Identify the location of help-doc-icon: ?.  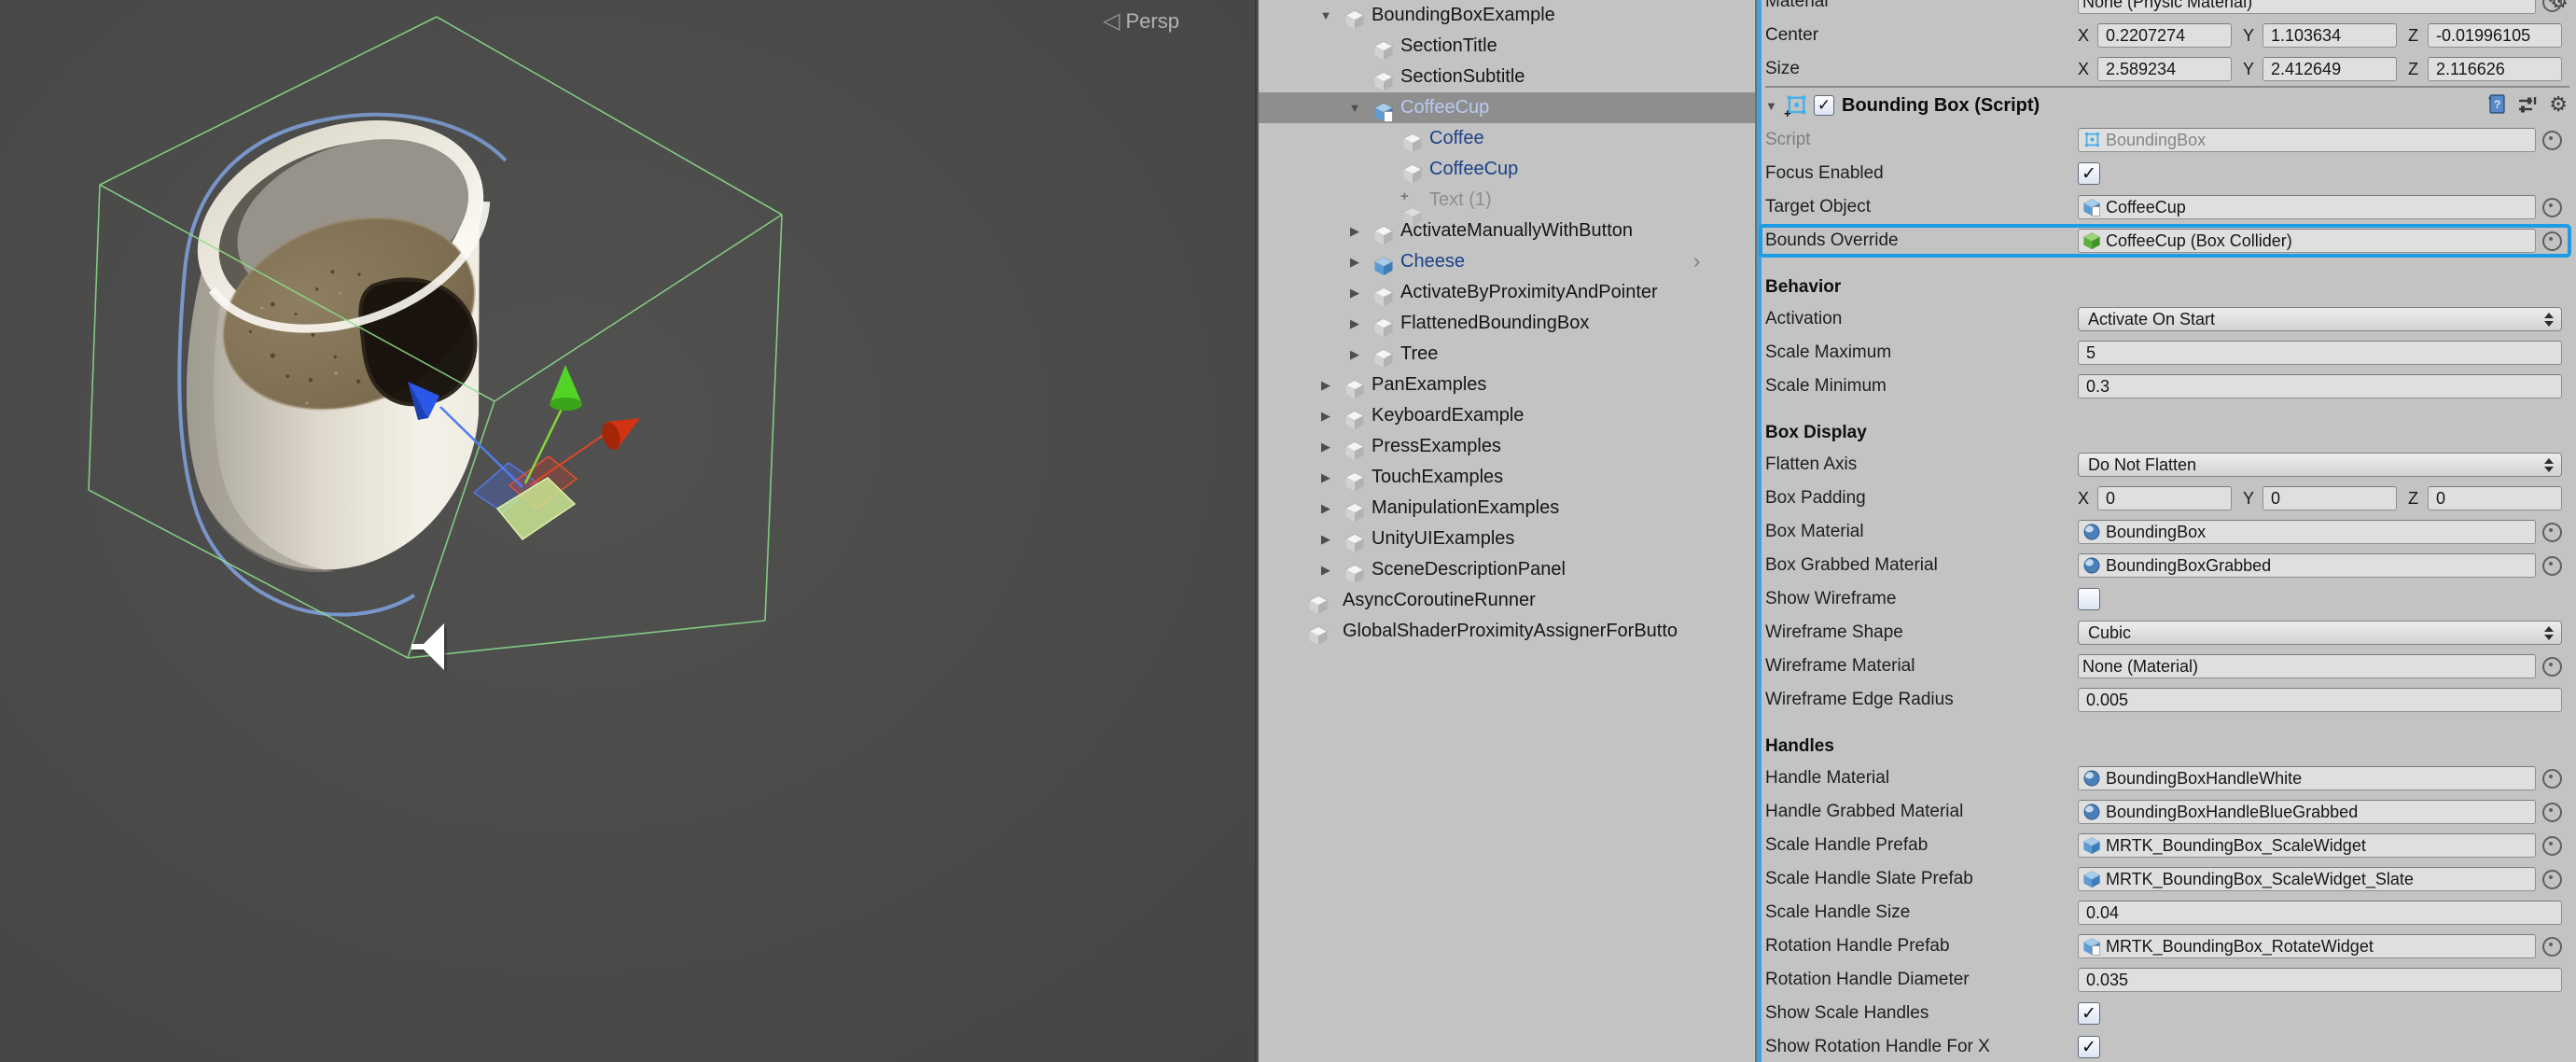
(2497, 105).